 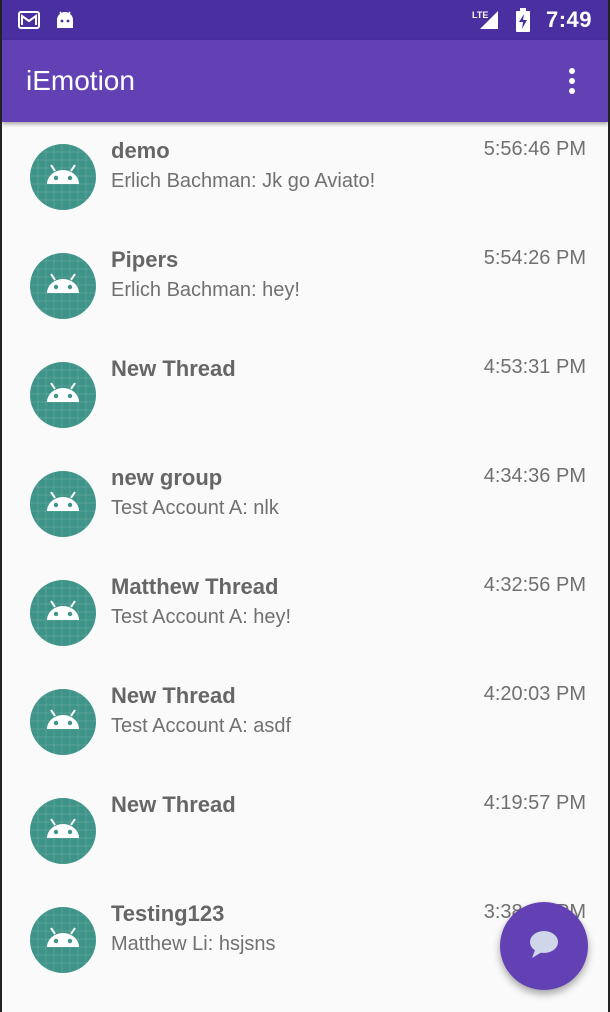 I want to click on thread-name: demo, so click(x=140, y=150).